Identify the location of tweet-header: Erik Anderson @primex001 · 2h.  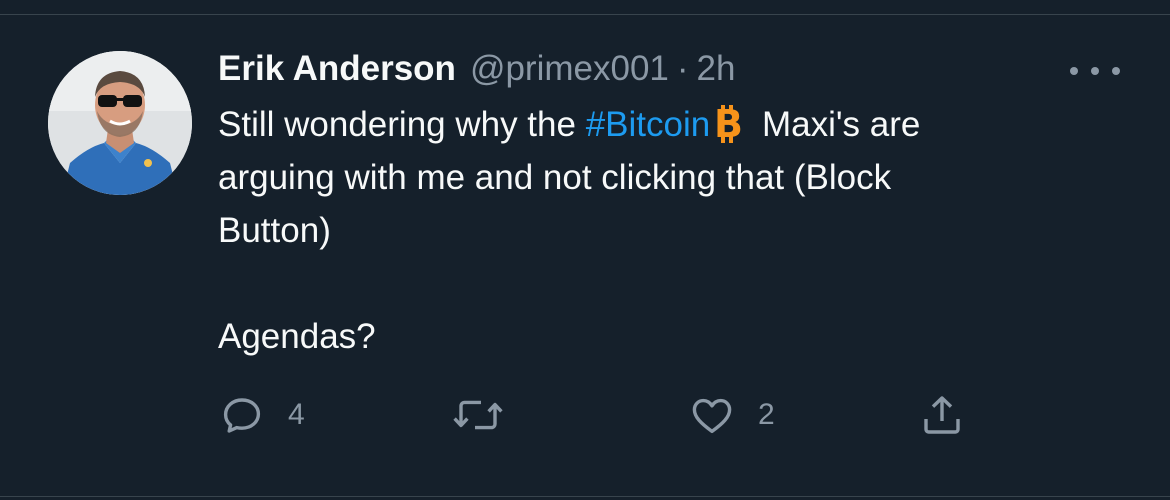
(476, 69).